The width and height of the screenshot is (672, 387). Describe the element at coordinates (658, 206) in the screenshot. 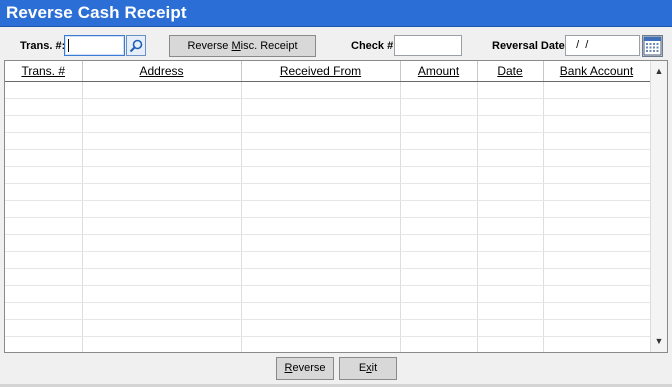

I see `vertical-scrollbar: ▲ ▼` at that location.